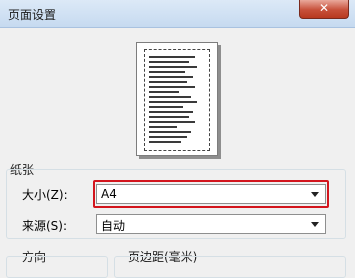 The height and width of the screenshot is (278, 355). I want to click on window-title: 页面设置, so click(32, 15).